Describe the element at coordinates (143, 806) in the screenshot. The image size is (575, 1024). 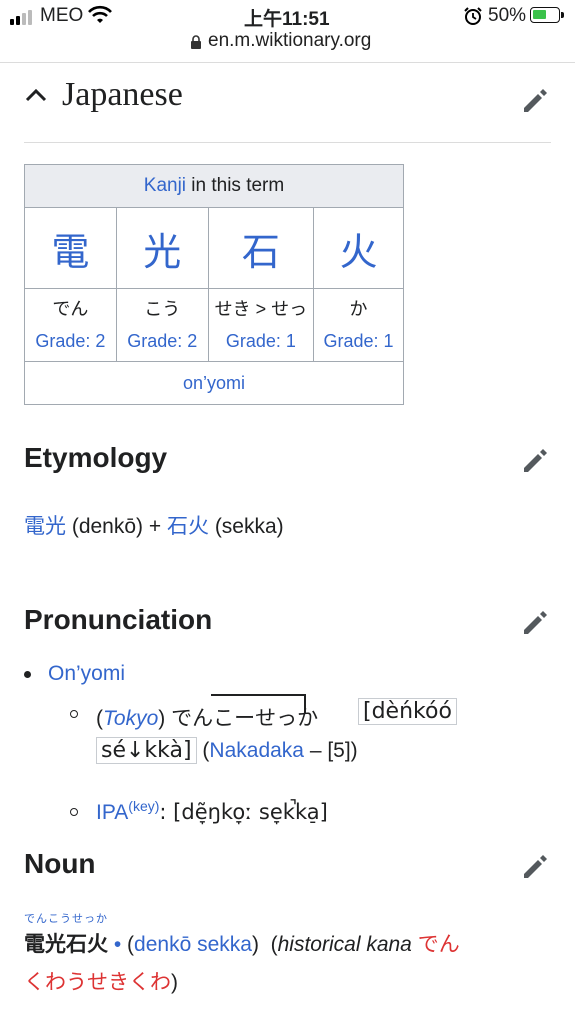
I see `ipa-key-link: (key)` at that location.